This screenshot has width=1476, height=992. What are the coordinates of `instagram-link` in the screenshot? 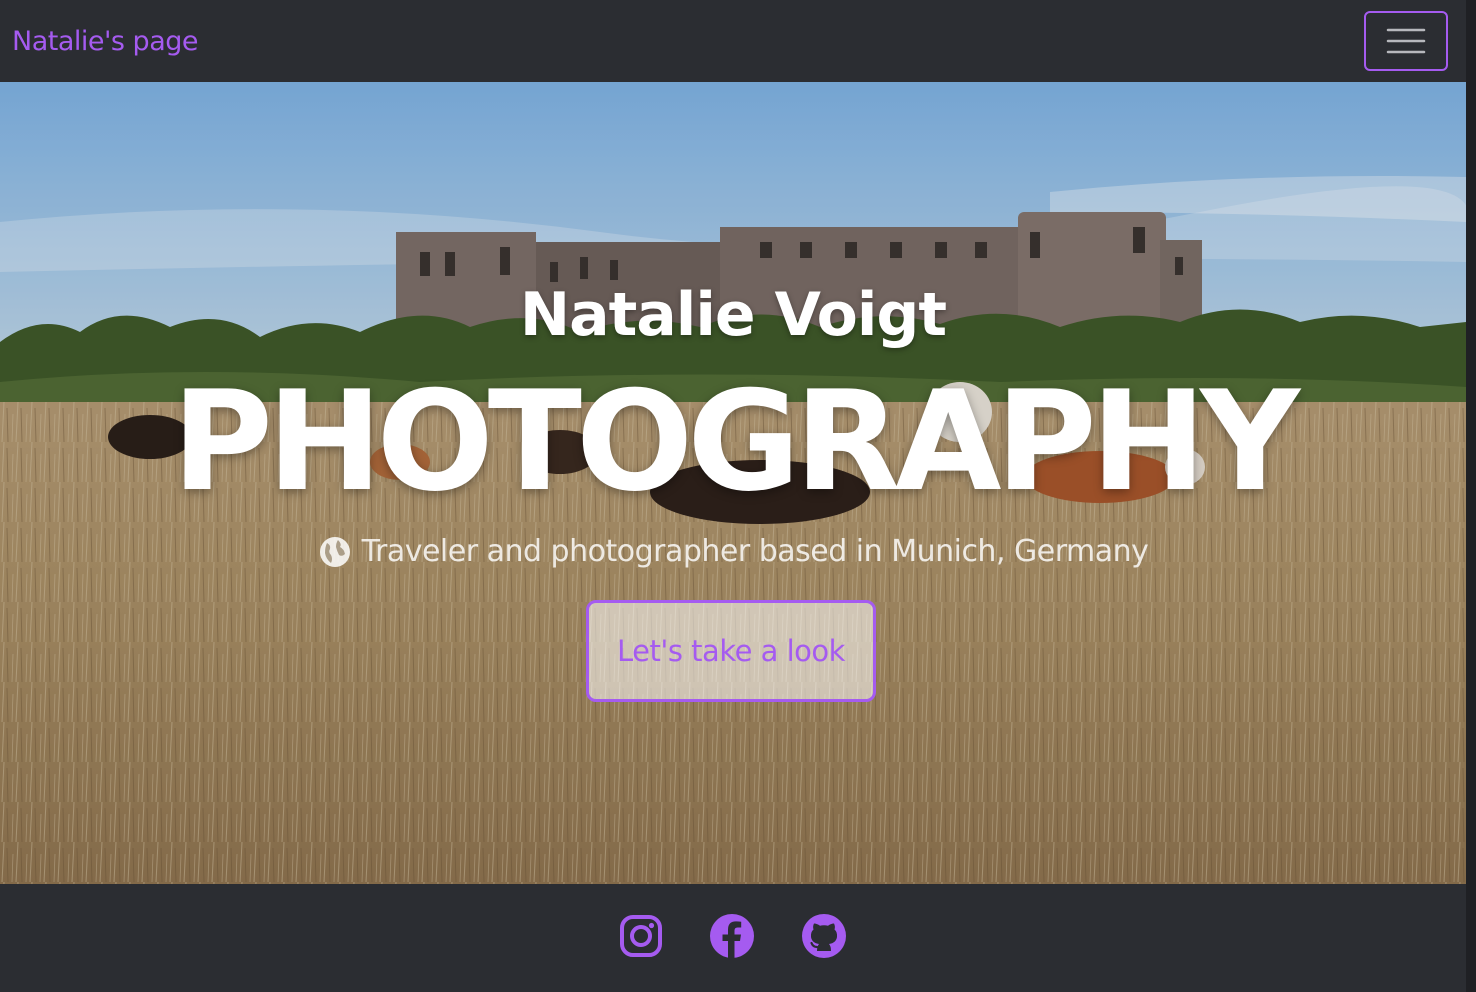 It's located at (641, 938).